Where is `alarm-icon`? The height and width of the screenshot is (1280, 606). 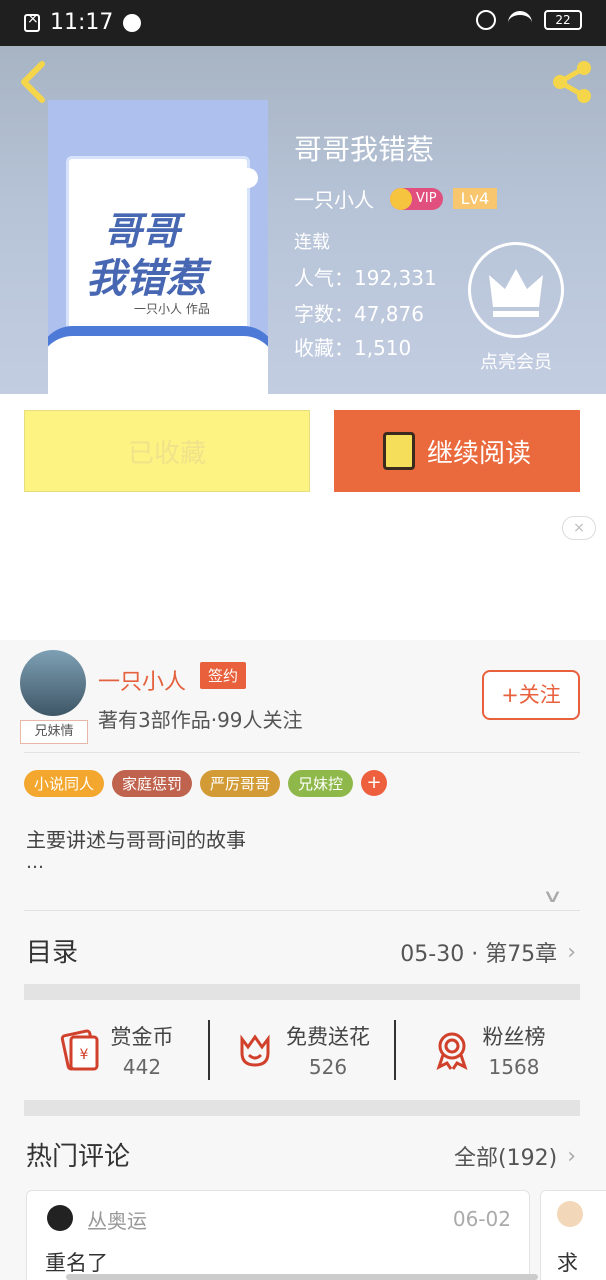 alarm-icon is located at coordinates (486, 20).